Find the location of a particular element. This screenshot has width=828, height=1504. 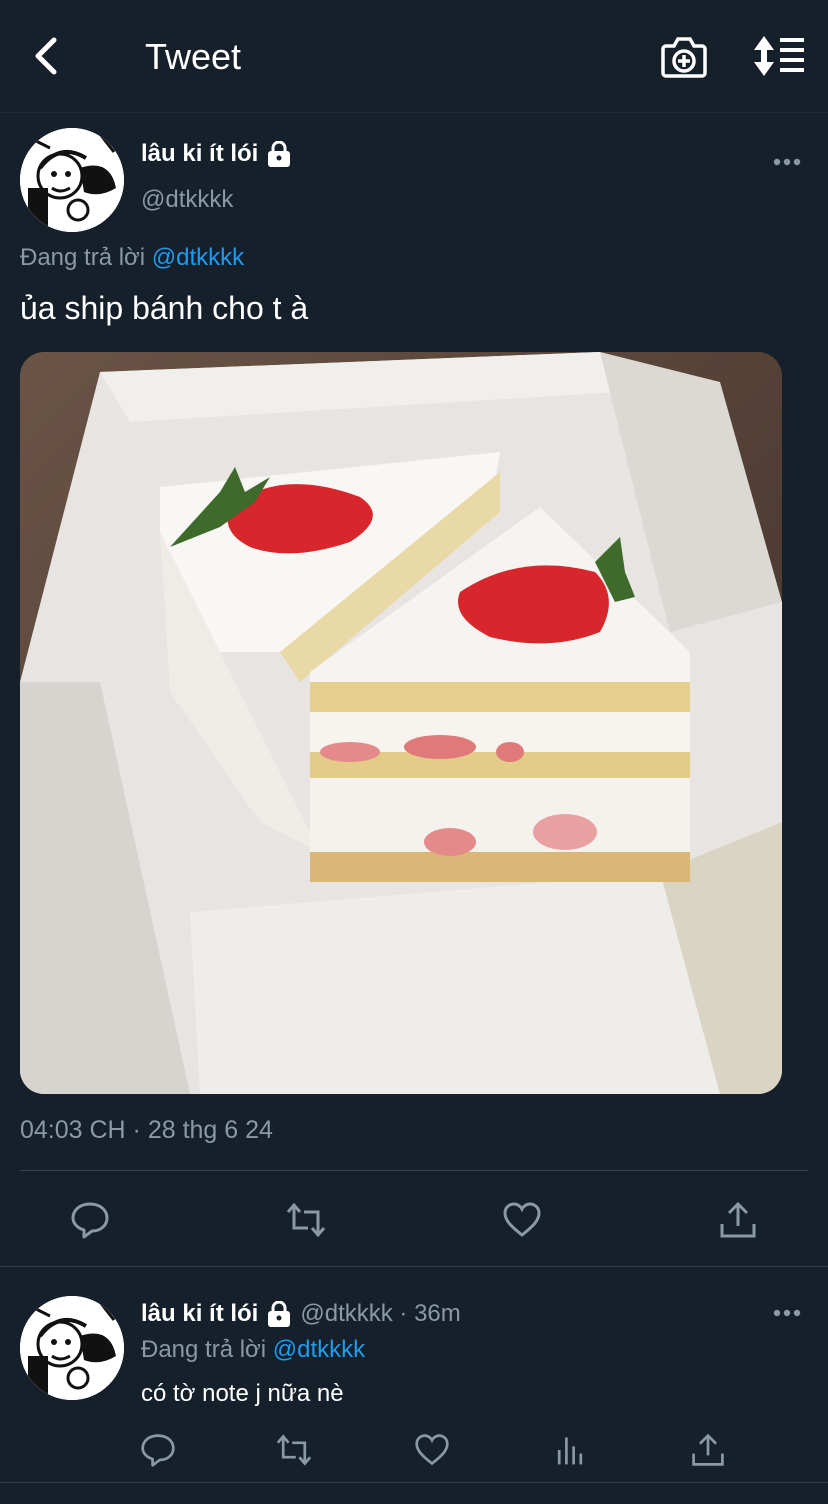

camera-plus-icon is located at coordinates (684, 57).